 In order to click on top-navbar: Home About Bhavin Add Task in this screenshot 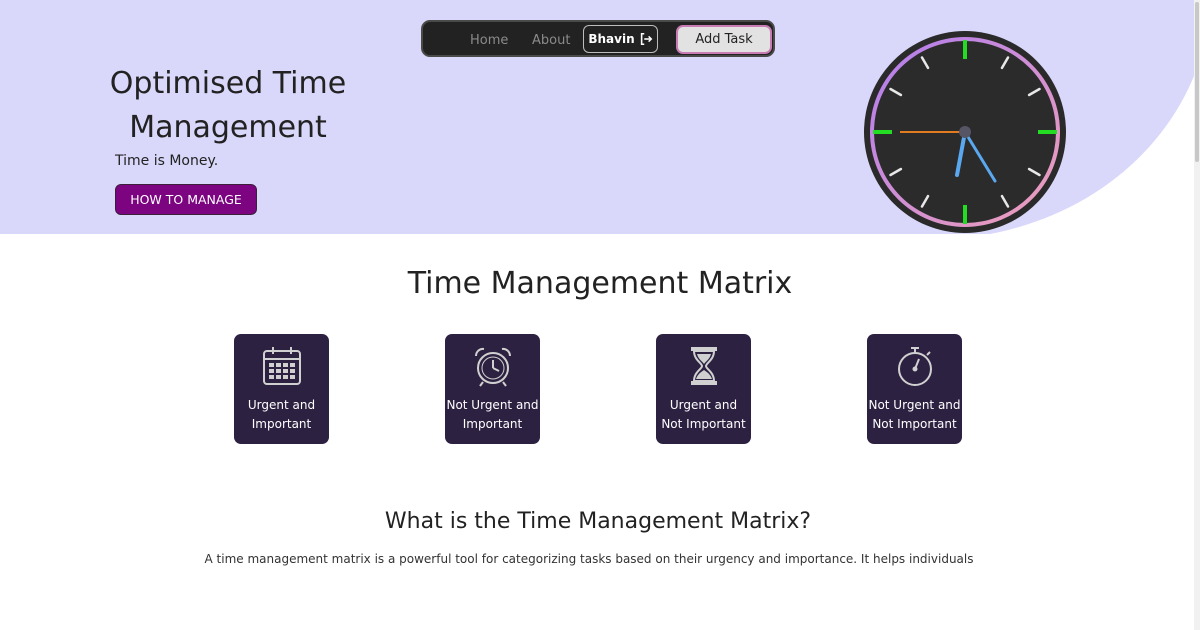, I will do `click(598, 38)`.